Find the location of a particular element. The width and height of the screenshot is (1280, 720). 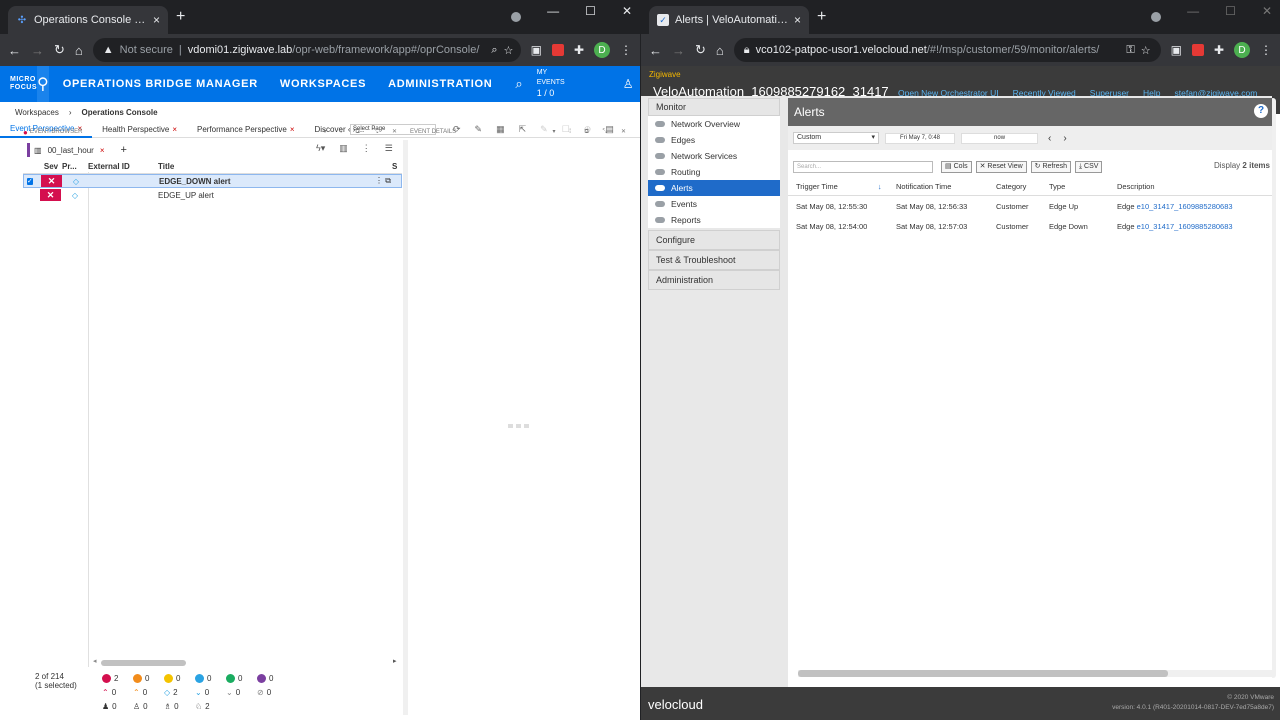

count-normal: 0 is located at coordinates (241, 678).